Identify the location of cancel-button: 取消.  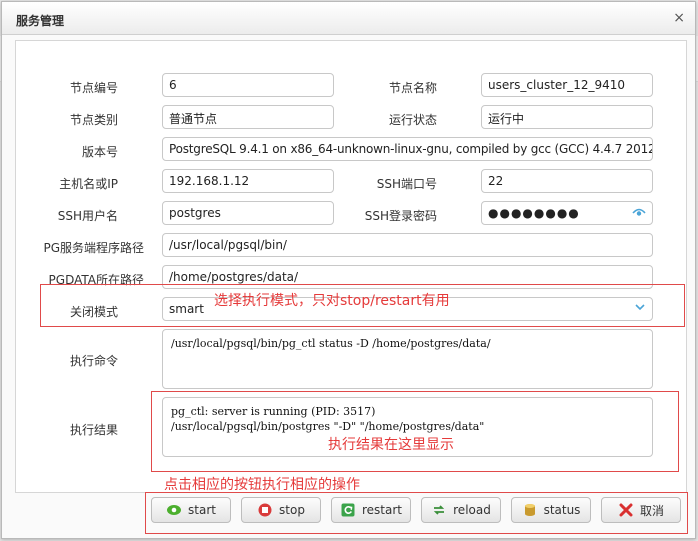
(641, 510).